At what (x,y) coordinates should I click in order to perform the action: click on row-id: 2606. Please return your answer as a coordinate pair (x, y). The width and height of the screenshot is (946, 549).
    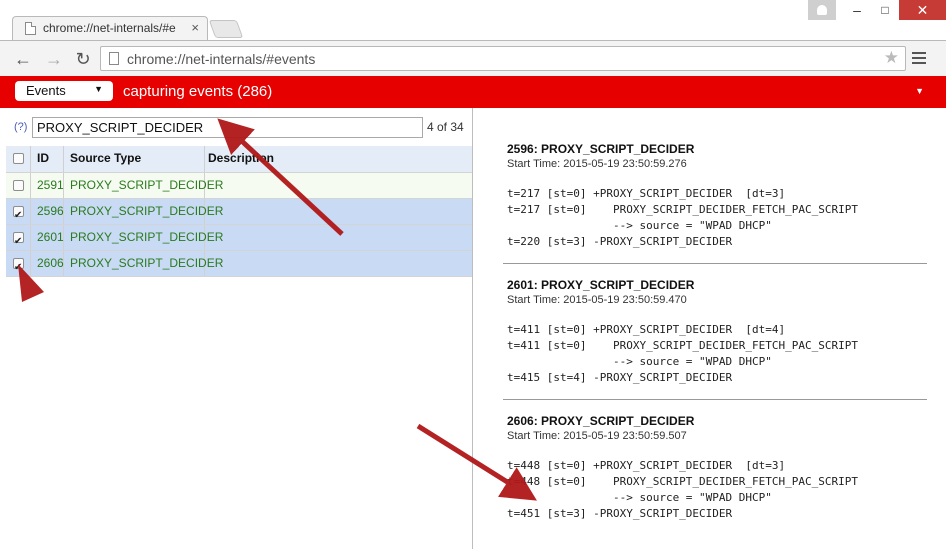
    Looking at the image, I should click on (47, 263).